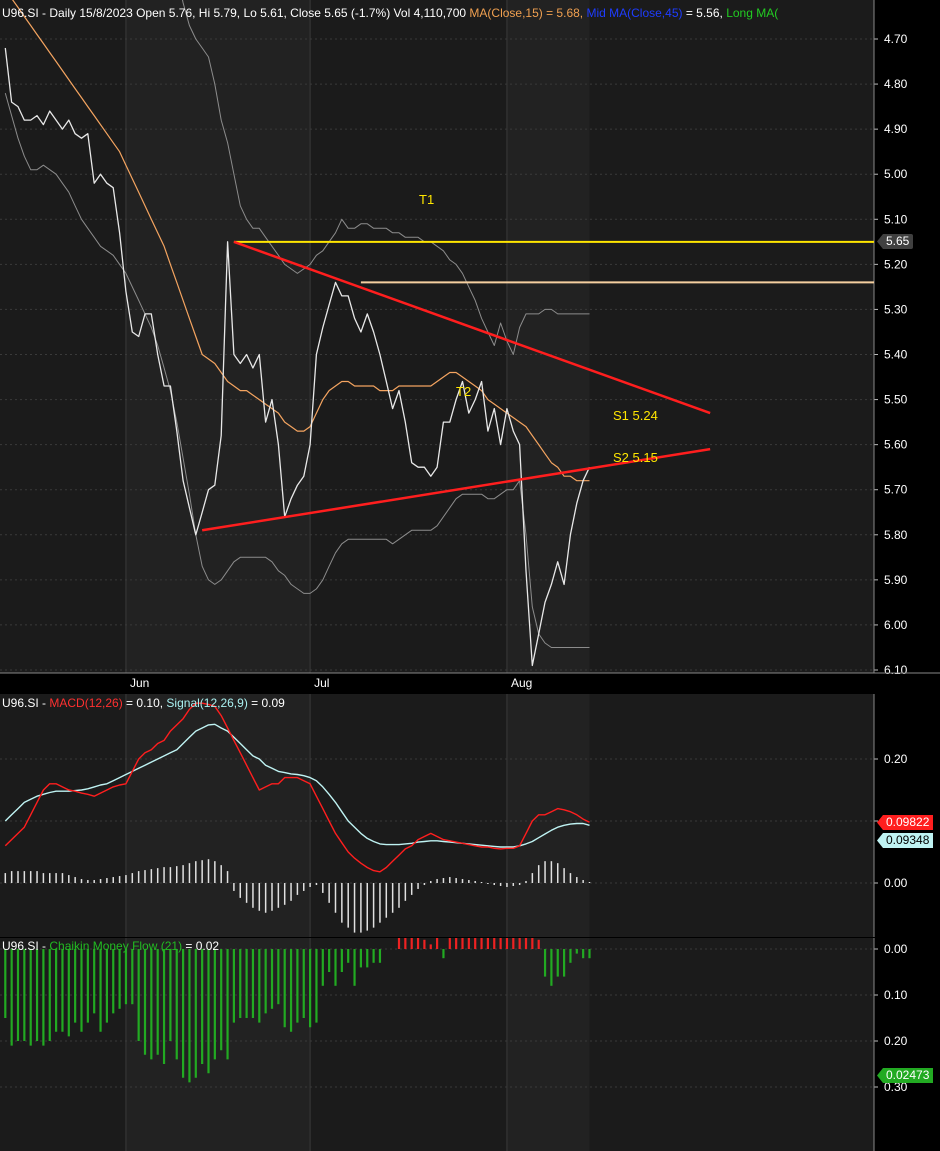 Image resolution: width=940 pixels, height=1151 pixels. Describe the element at coordinates (752, 13) in the screenshot. I see `longma-legend: Long MA(` at that location.